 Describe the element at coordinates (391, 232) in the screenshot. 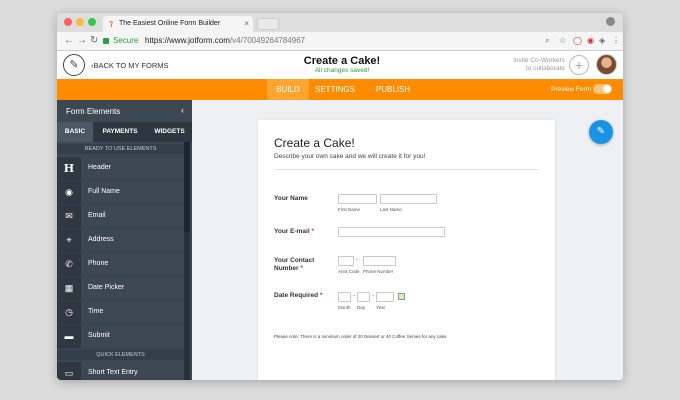

I see `email-input` at that location.